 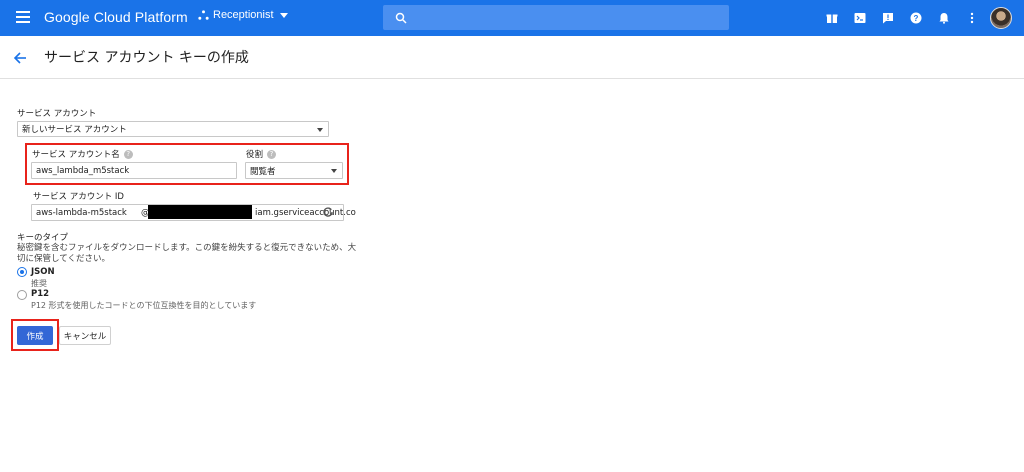 I want to click on option-p12-sub: P12 形式を使用したコードとの下位互換性を目的としています, so click(x=144, y=305).